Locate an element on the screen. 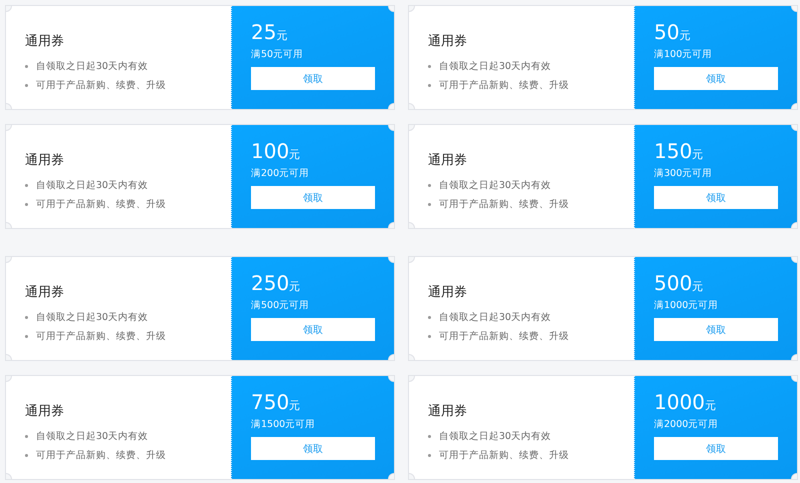 The image size is (800, 483). coupon-condition: 满1000元可用 is located at coordinates (687, 305).